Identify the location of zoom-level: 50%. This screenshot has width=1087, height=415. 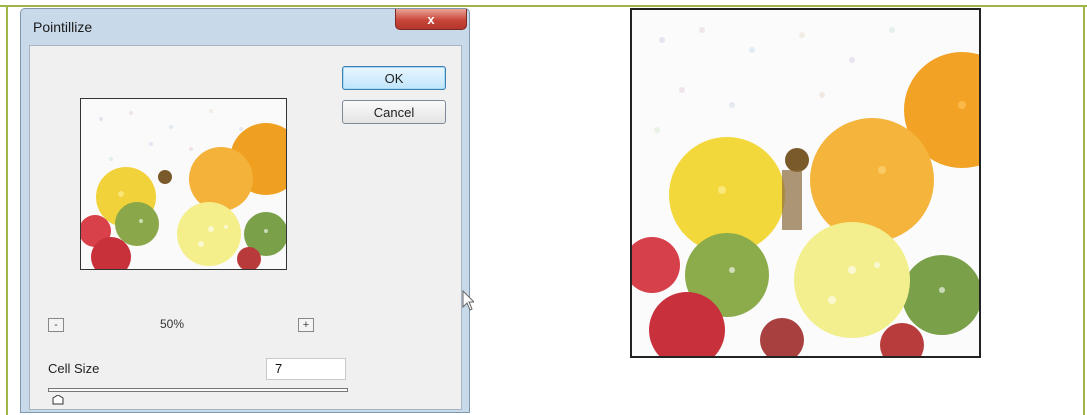
(172, 324).